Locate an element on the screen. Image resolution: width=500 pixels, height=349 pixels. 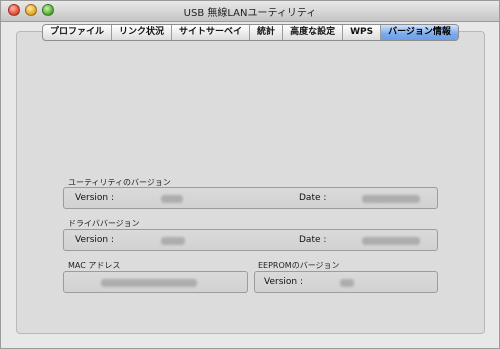
mac-address-group-label: MAC アドレス is located at coordinates (94, 265).